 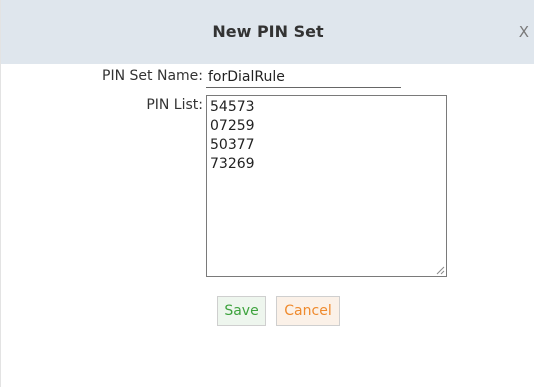 What do you see at coordinates (303, 77) in the screenshot?
I see `pin-set-name-input` at bounding box center [303, 77].